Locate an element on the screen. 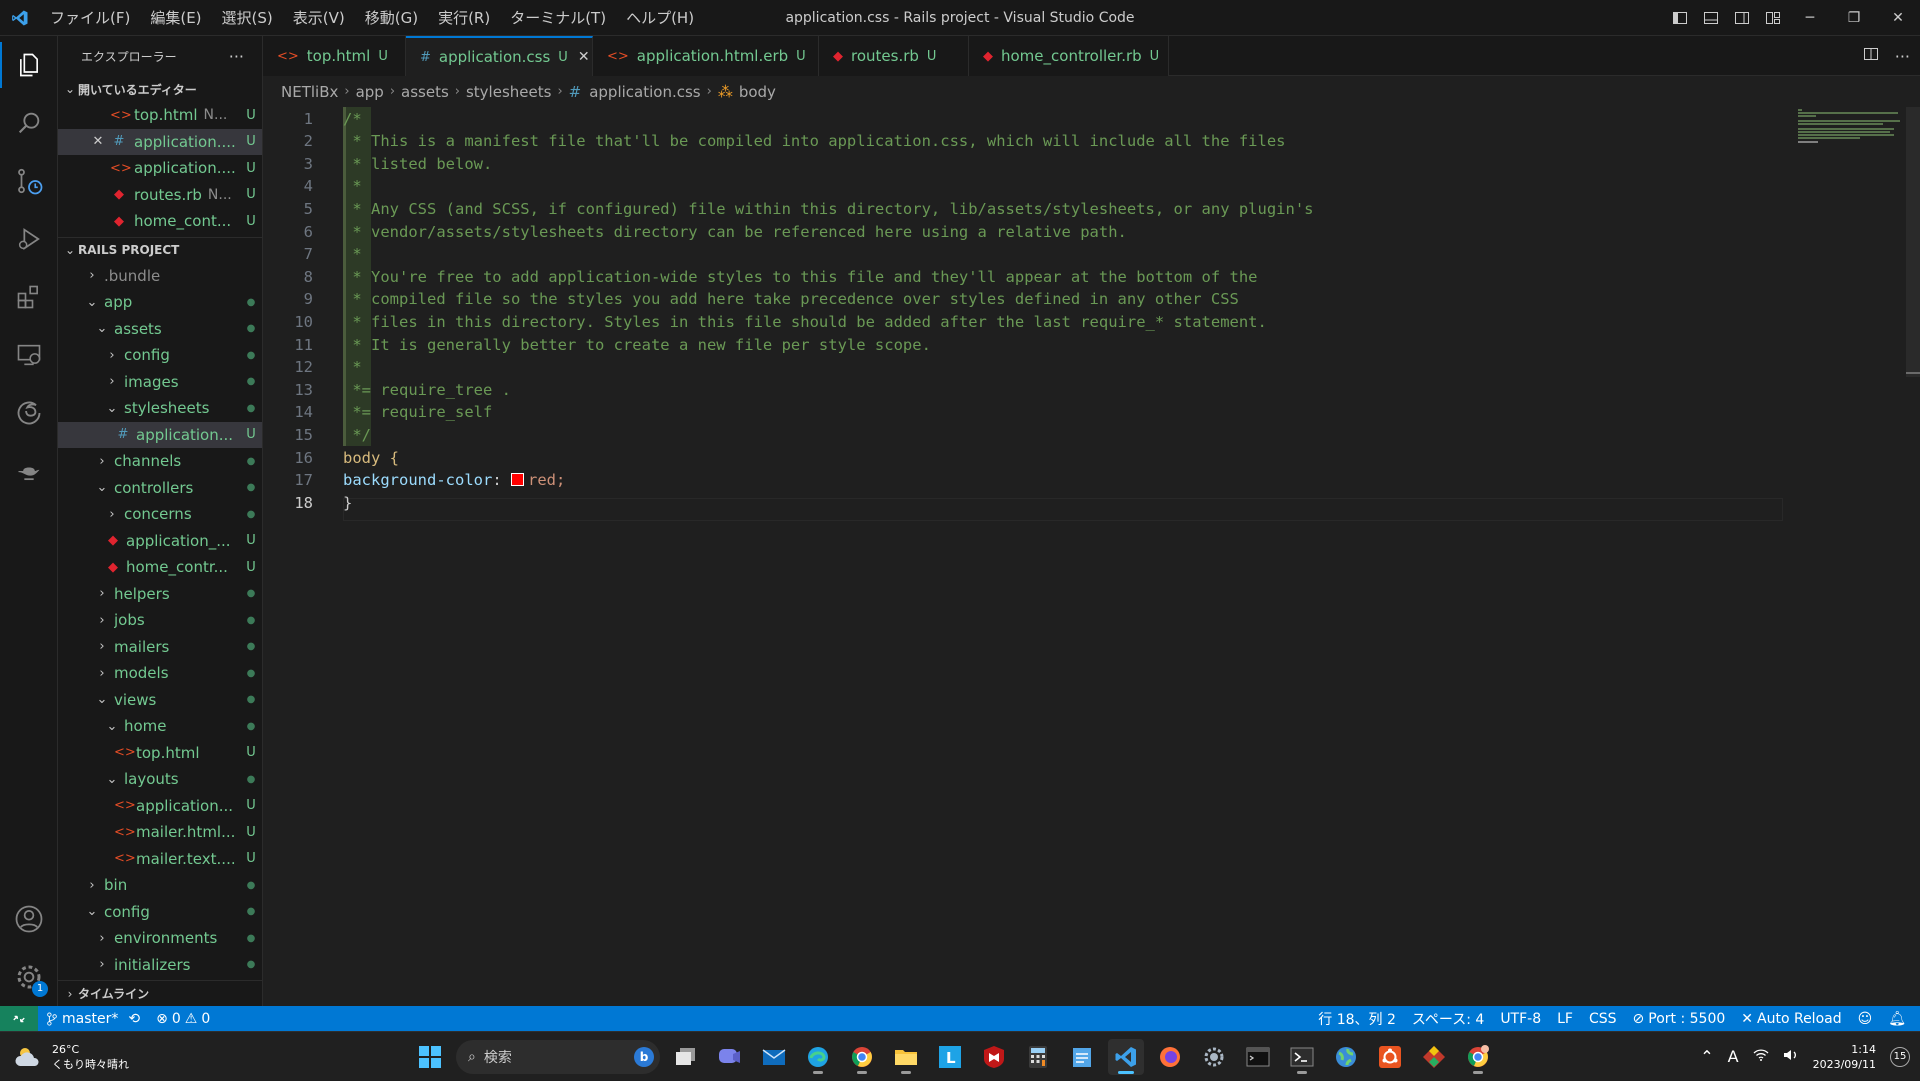 This screenshot has height=1081, width=1920. breadcrumb-item: app is located at coordinates (370, 92).